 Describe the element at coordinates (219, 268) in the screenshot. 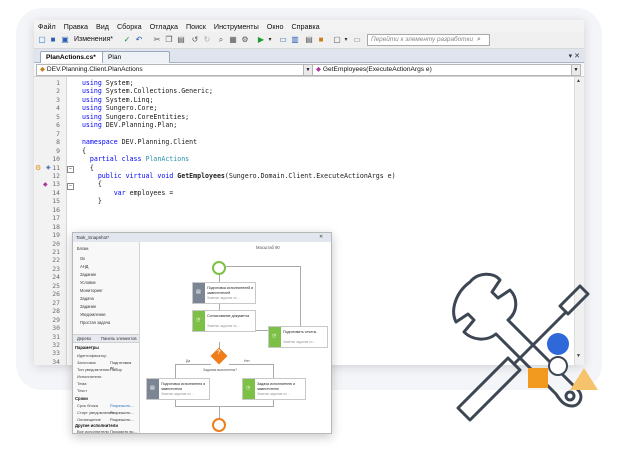

I see `start-node` at that location.